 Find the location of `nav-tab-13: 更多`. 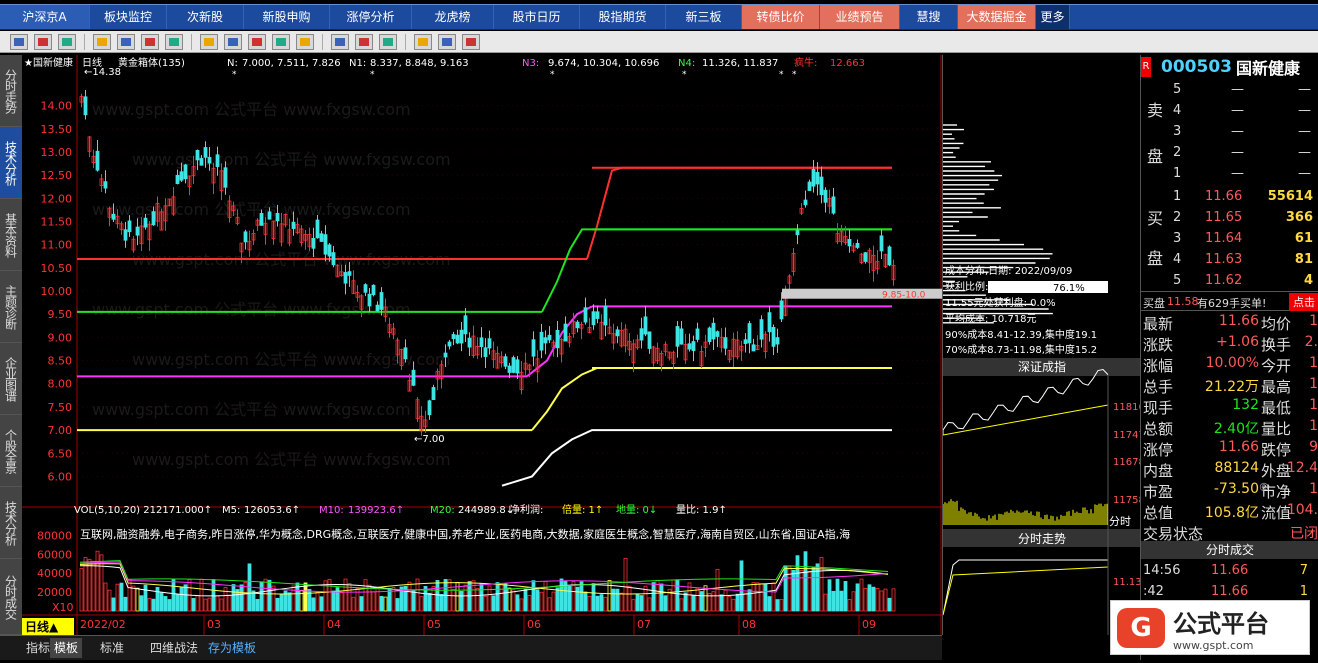

nav-tab-13: 更多 is located at coordinates (1053, 17).